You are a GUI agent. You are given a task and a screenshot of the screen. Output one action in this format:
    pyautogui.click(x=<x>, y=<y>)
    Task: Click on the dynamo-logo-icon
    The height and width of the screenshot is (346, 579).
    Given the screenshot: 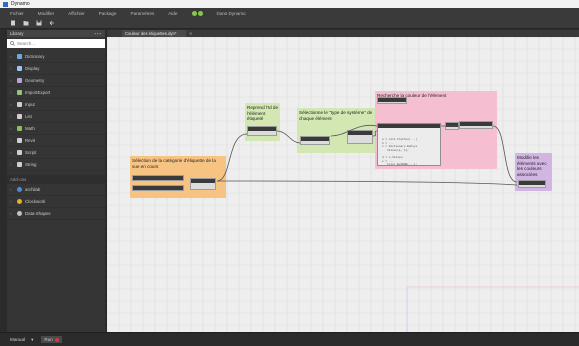 What is the action you would take?
    pyautogui.click(x=5, y=4)
    